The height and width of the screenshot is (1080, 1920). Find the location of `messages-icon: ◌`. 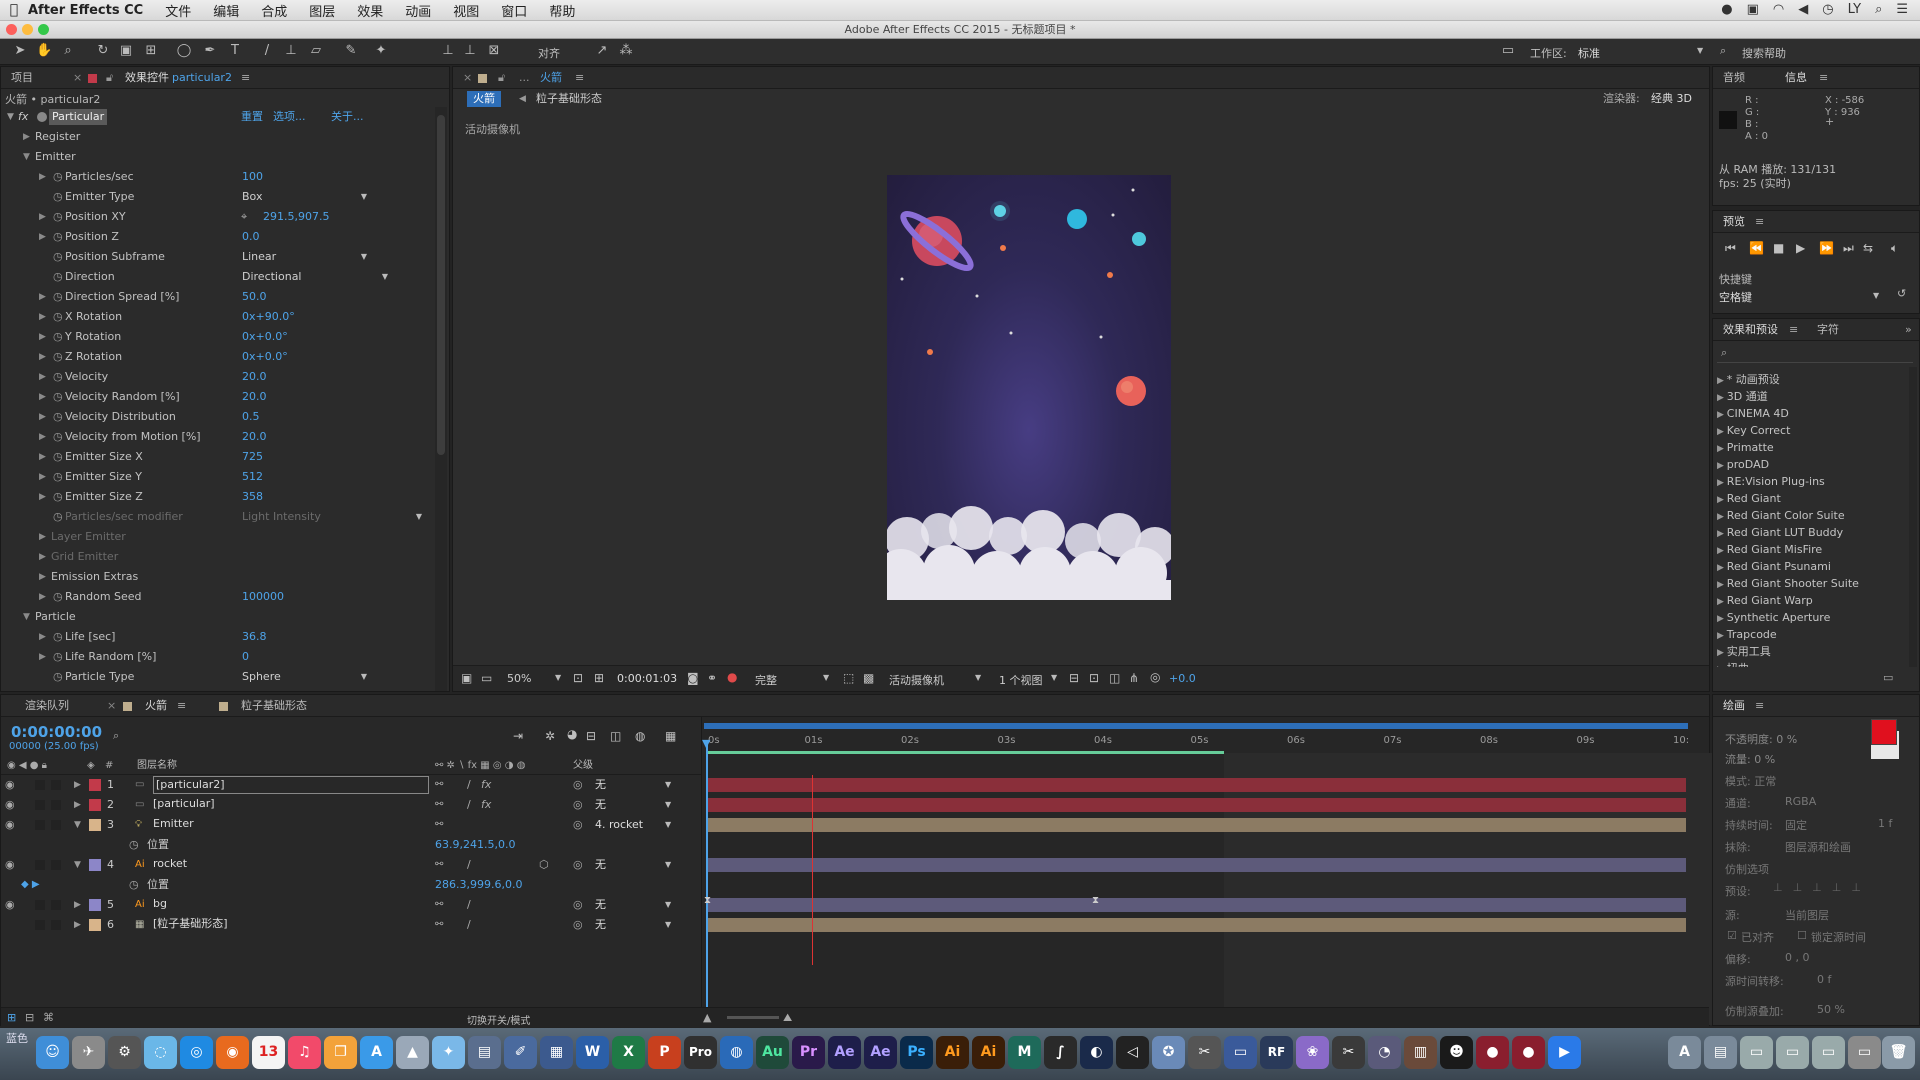

messages-icon: ◌ is located at coordinates (160, 1052).